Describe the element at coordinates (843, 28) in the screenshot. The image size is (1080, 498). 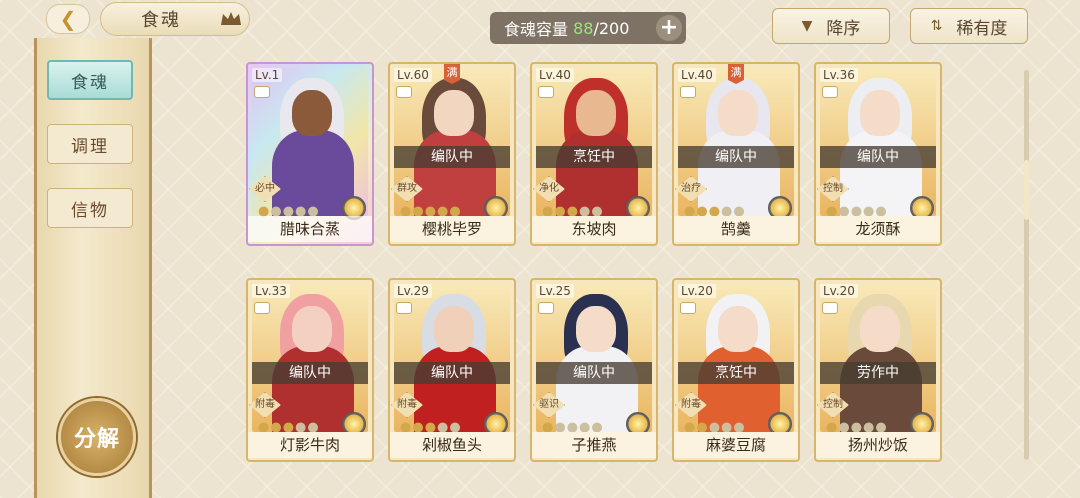
I see `sort-order-label: 降序` at that location.